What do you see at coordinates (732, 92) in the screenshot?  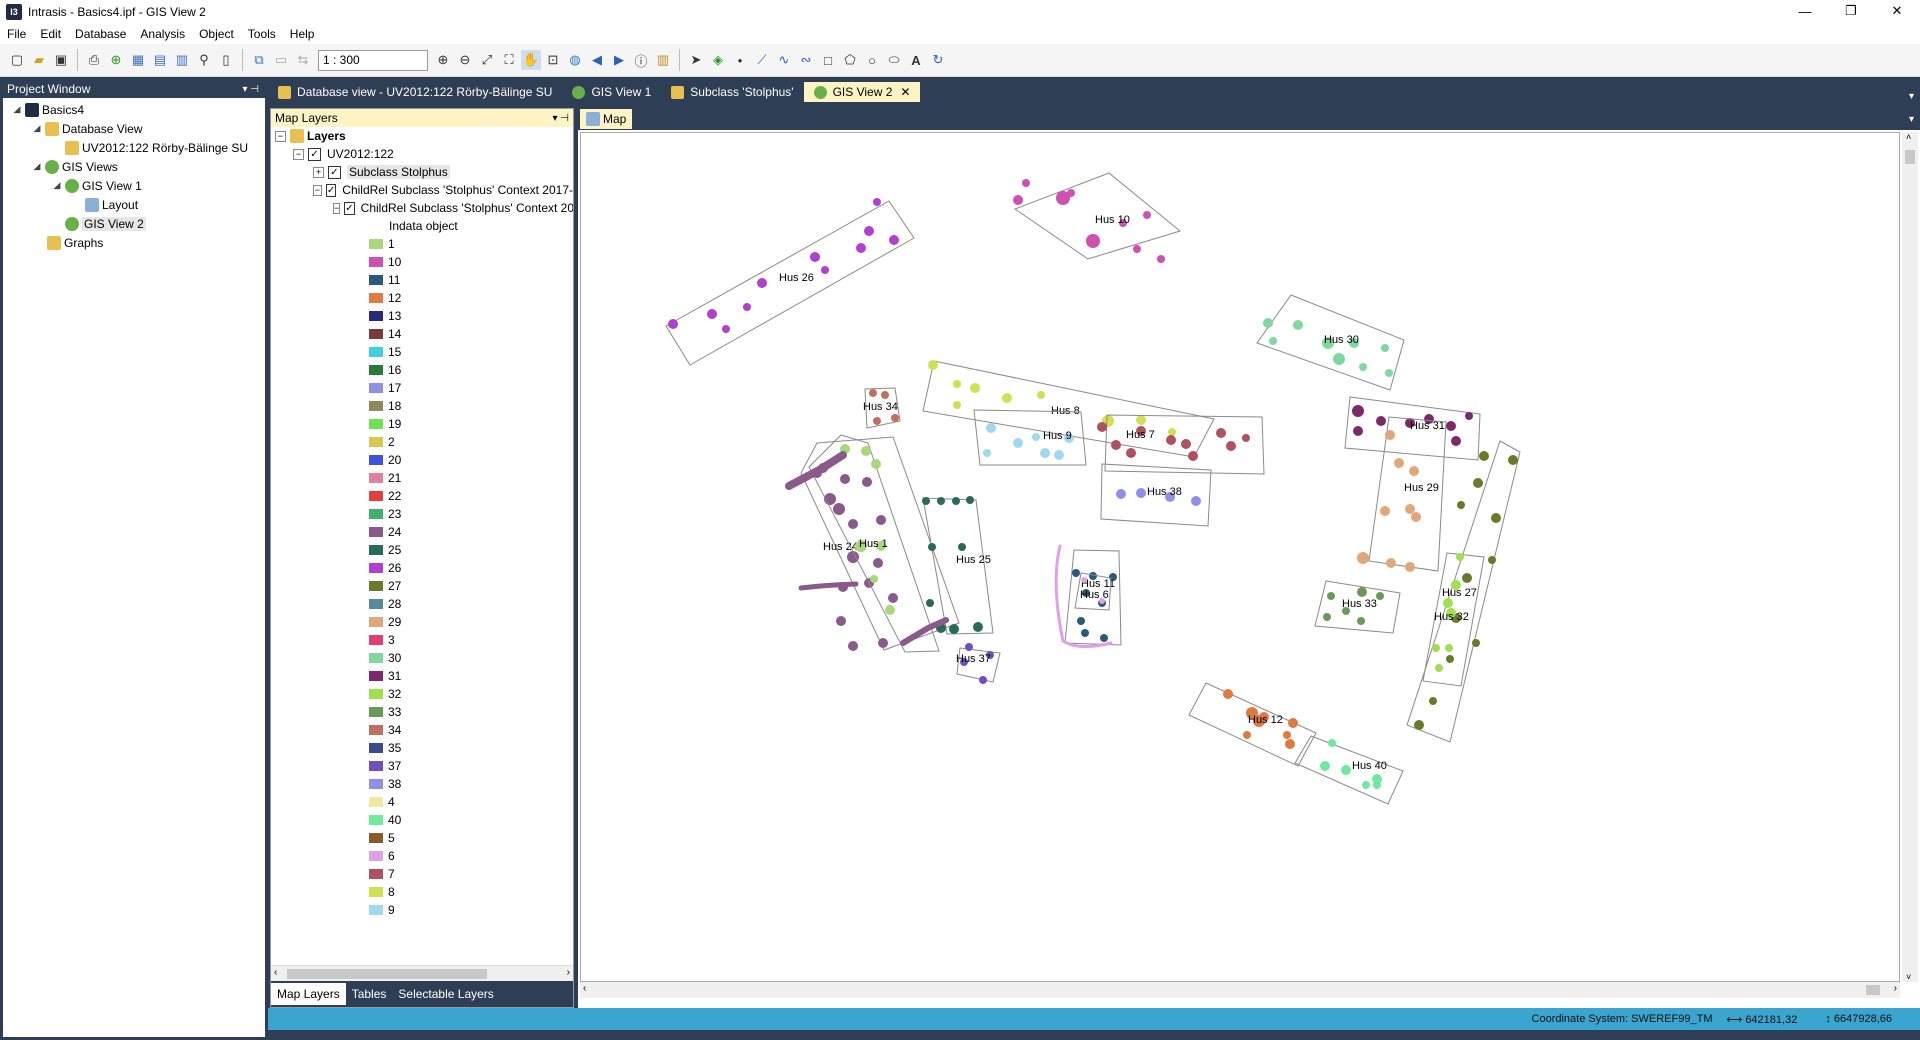 I see `tab-subclass-stolphus: Subclass 'Stolphus'` at bounding box center [732, 92].